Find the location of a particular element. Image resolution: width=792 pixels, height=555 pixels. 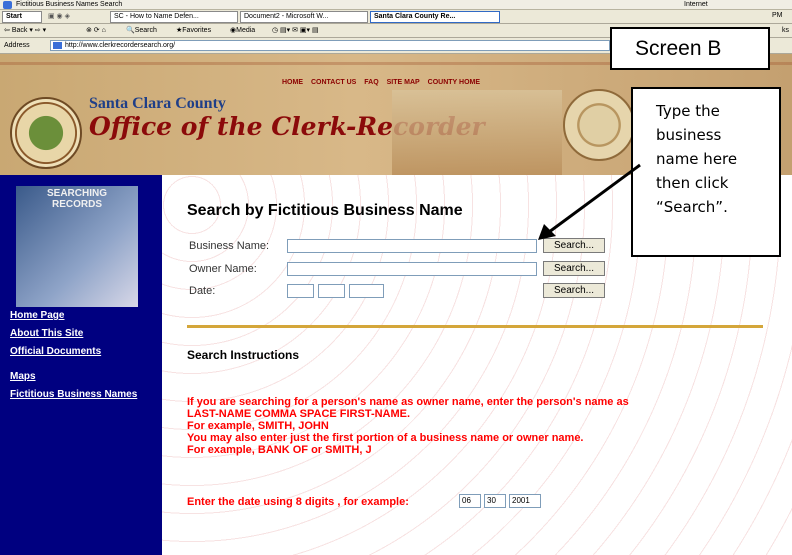

owner-name-label: Owner Name: is located at coordinates (223, 269).